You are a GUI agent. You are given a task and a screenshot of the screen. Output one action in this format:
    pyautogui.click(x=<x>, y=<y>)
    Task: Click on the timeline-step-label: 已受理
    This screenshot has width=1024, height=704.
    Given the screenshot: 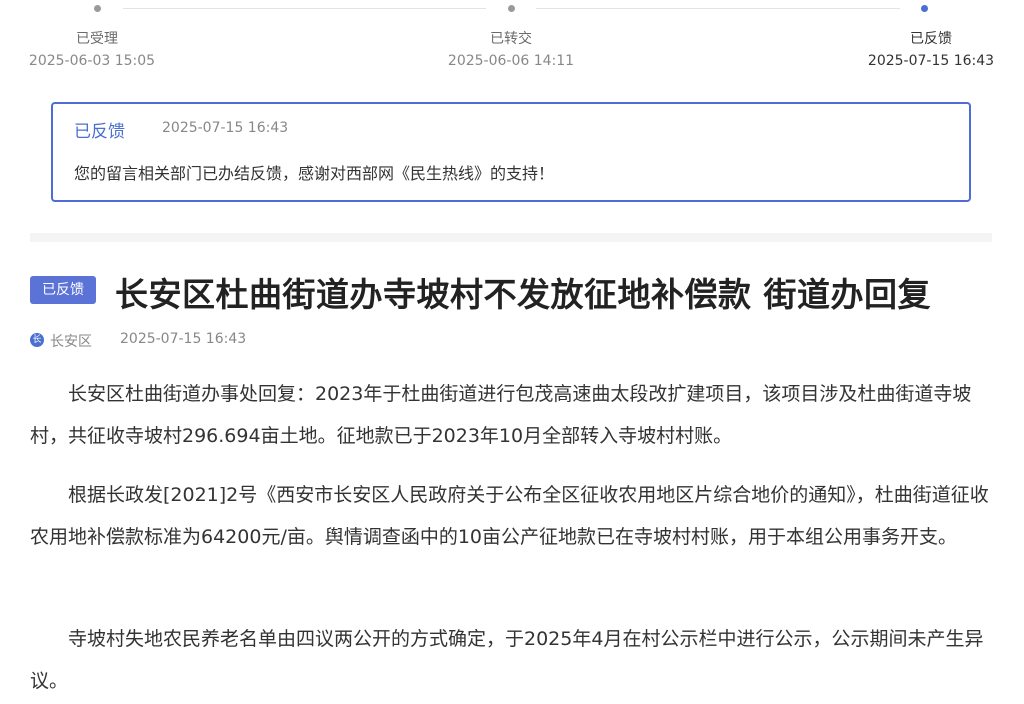 What is the action you would take?
    pyautogui.click(x=97, y=39)
    